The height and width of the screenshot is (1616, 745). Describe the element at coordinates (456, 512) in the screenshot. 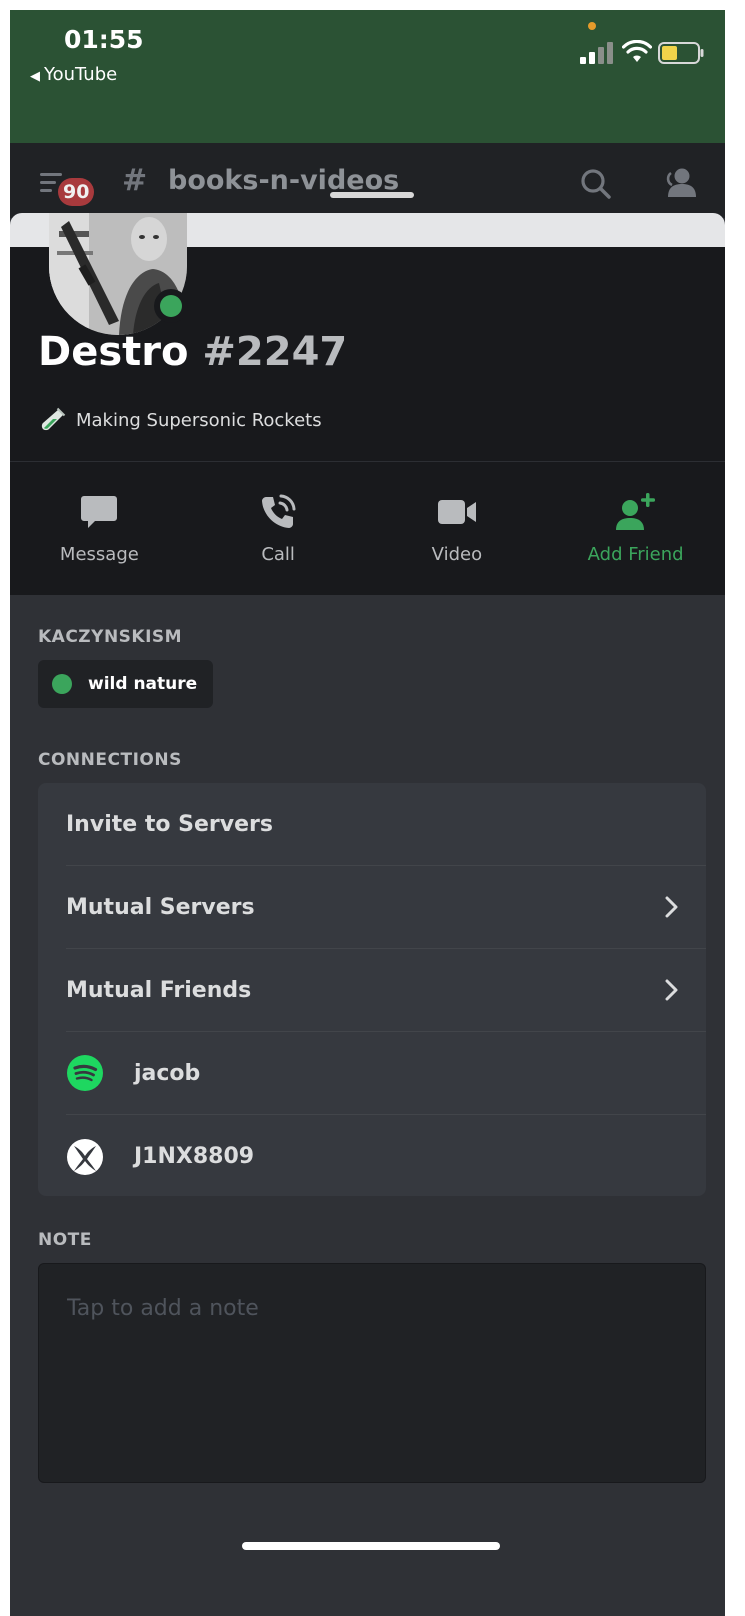

I see `video-camera-icon` at that location.